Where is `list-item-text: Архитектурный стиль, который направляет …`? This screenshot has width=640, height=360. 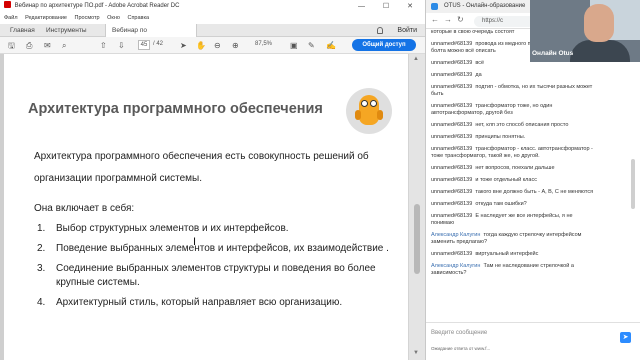 list-item-text: Архитектурный стиль, который направляет … is located at coordinates (199, 302).